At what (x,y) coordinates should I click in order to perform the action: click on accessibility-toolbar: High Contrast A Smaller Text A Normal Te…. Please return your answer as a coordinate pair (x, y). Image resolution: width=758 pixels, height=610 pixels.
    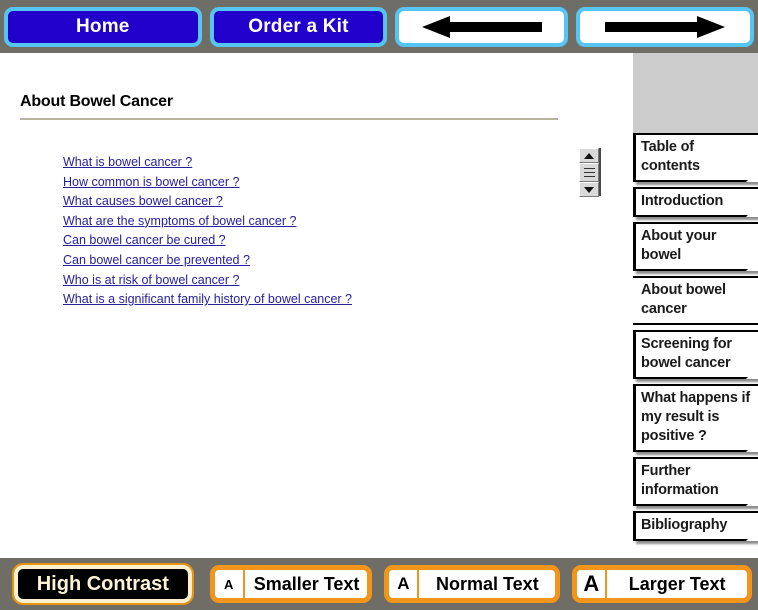
    Looking at the image, I should click on (379, 584).